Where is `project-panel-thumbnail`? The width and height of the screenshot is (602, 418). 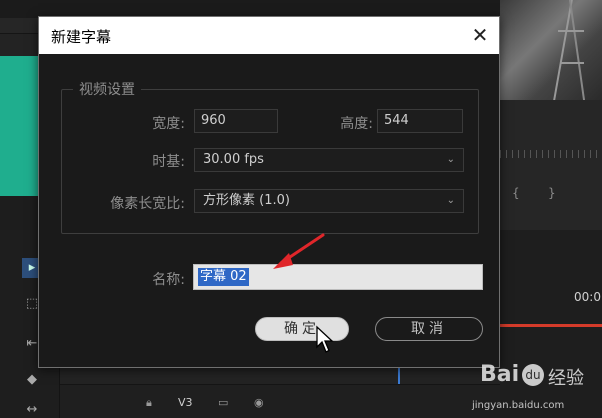
project-panel-thumbnail is located at coordinates (20, 126).